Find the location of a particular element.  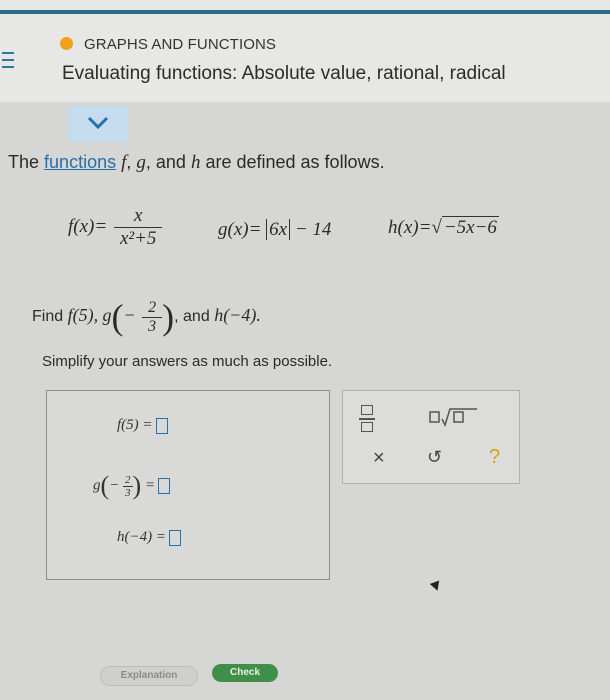

functions-link: functions is located at coordinates (80, 162).